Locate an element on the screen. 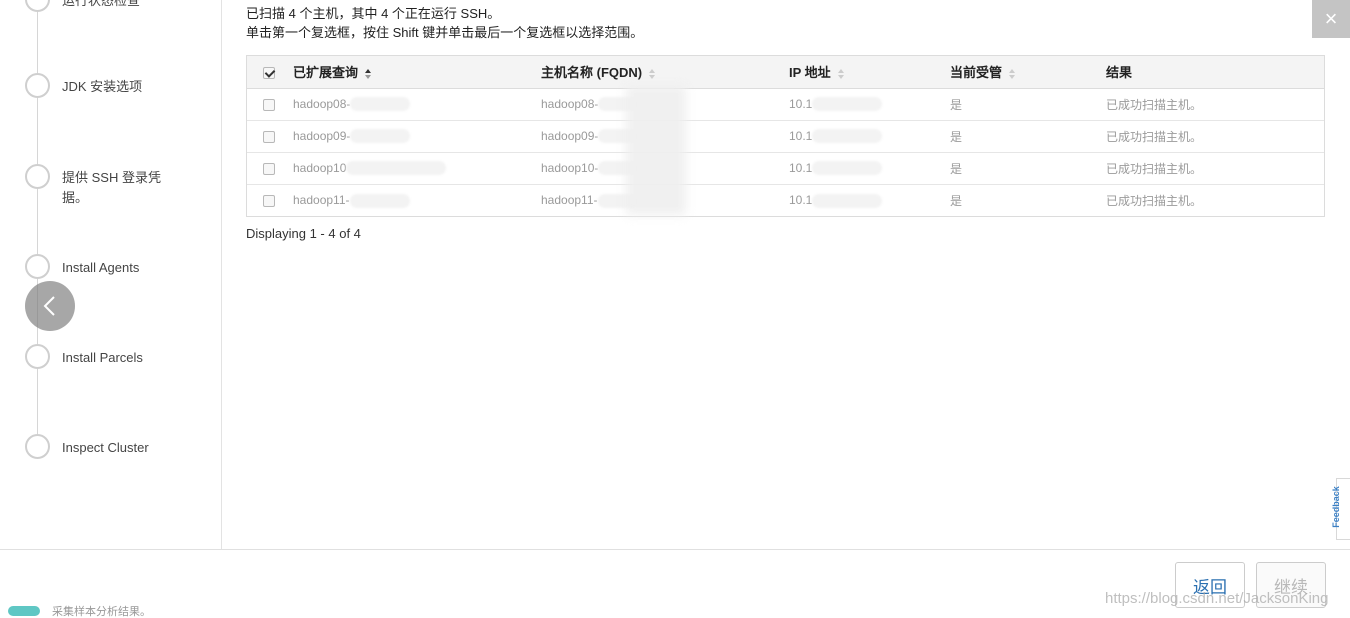  status-pill is located at coordinates (24, 610).